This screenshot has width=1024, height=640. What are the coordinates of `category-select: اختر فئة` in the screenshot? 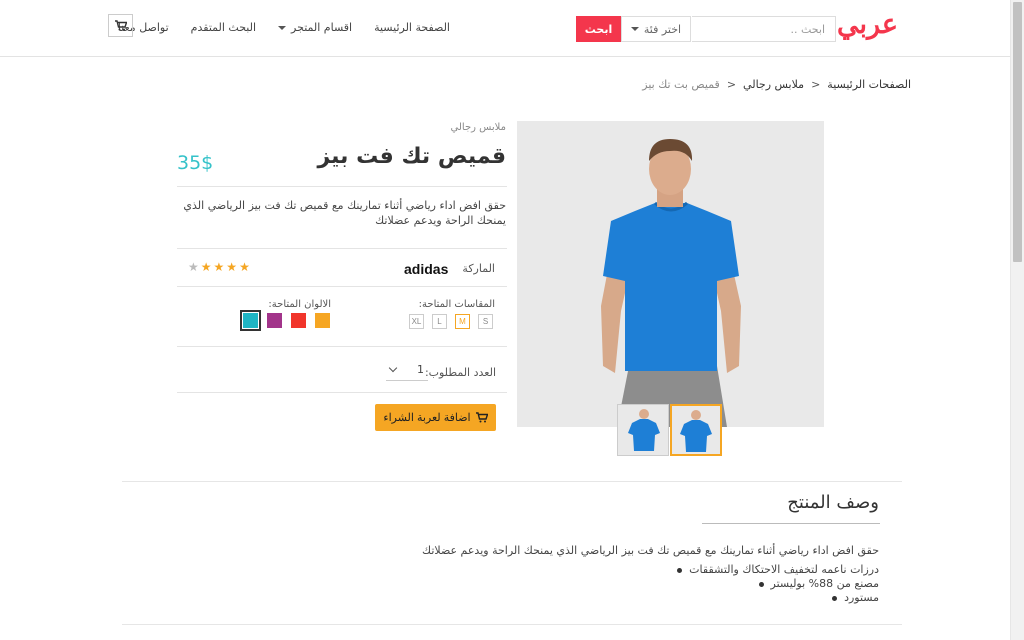 It's located at (656, 29).